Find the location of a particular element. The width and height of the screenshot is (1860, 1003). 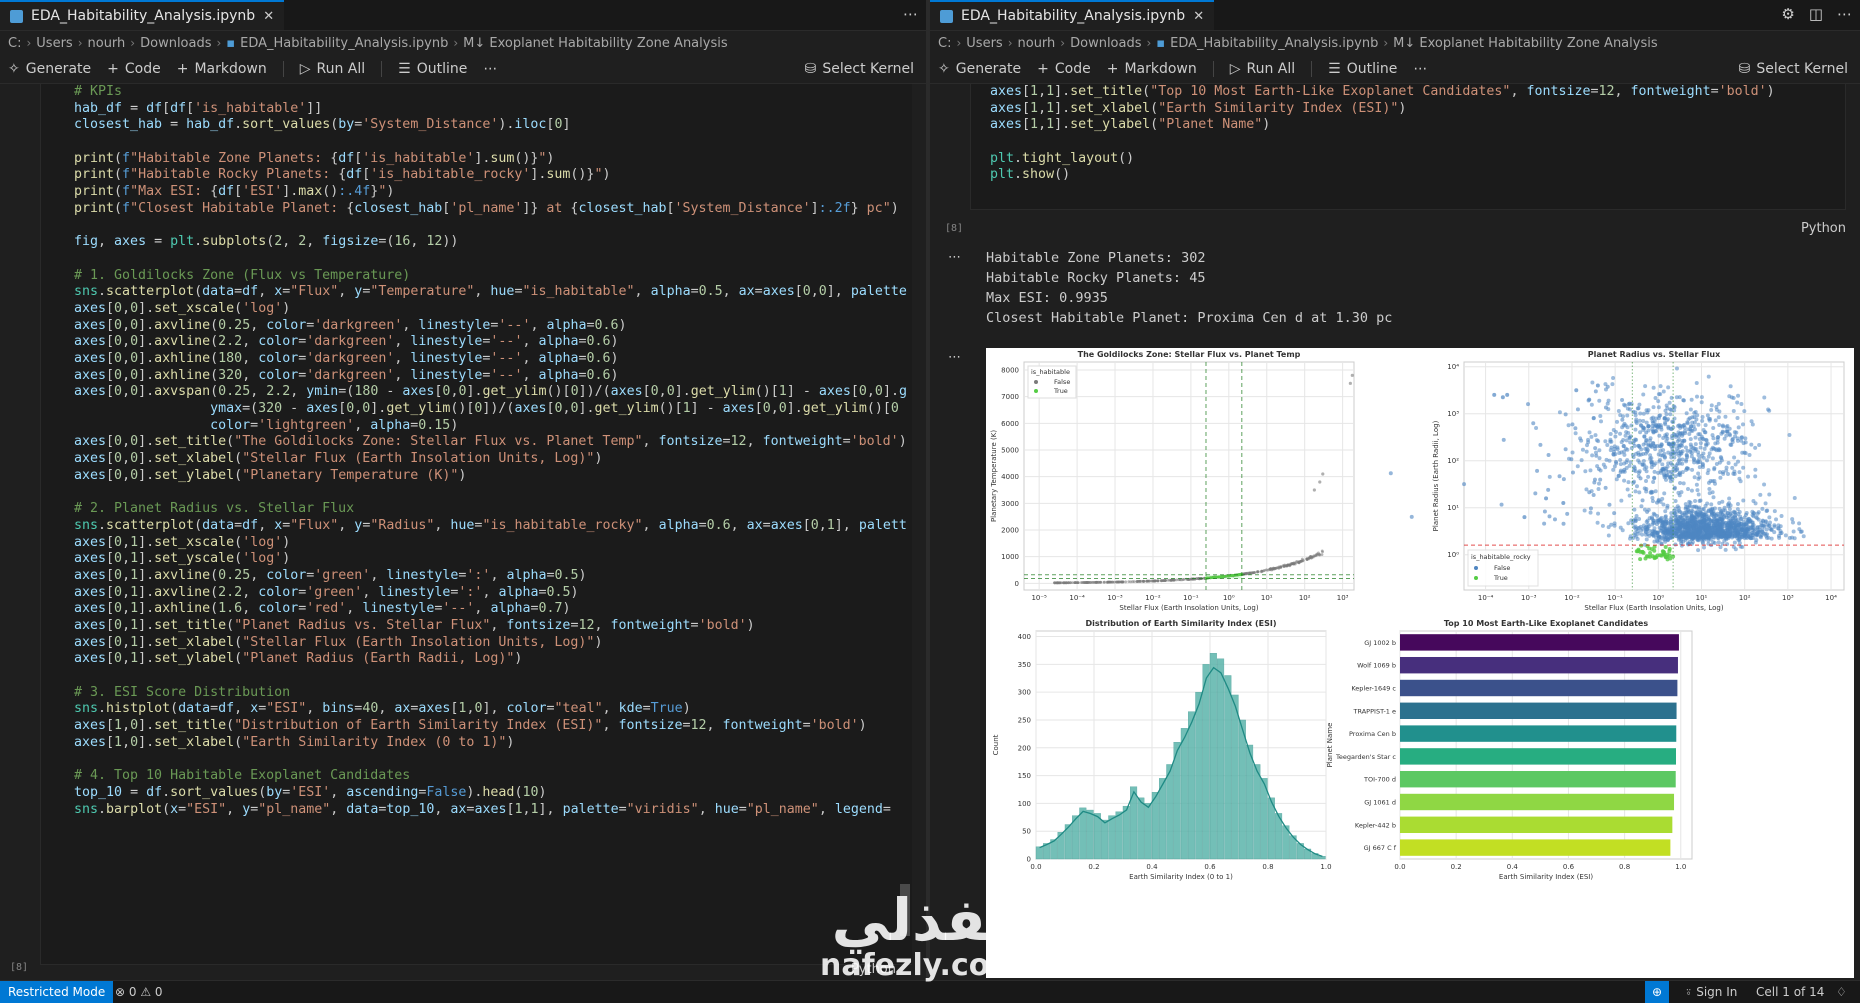

split-editor-icon: ◫ is located at coordinates (1816, 14).